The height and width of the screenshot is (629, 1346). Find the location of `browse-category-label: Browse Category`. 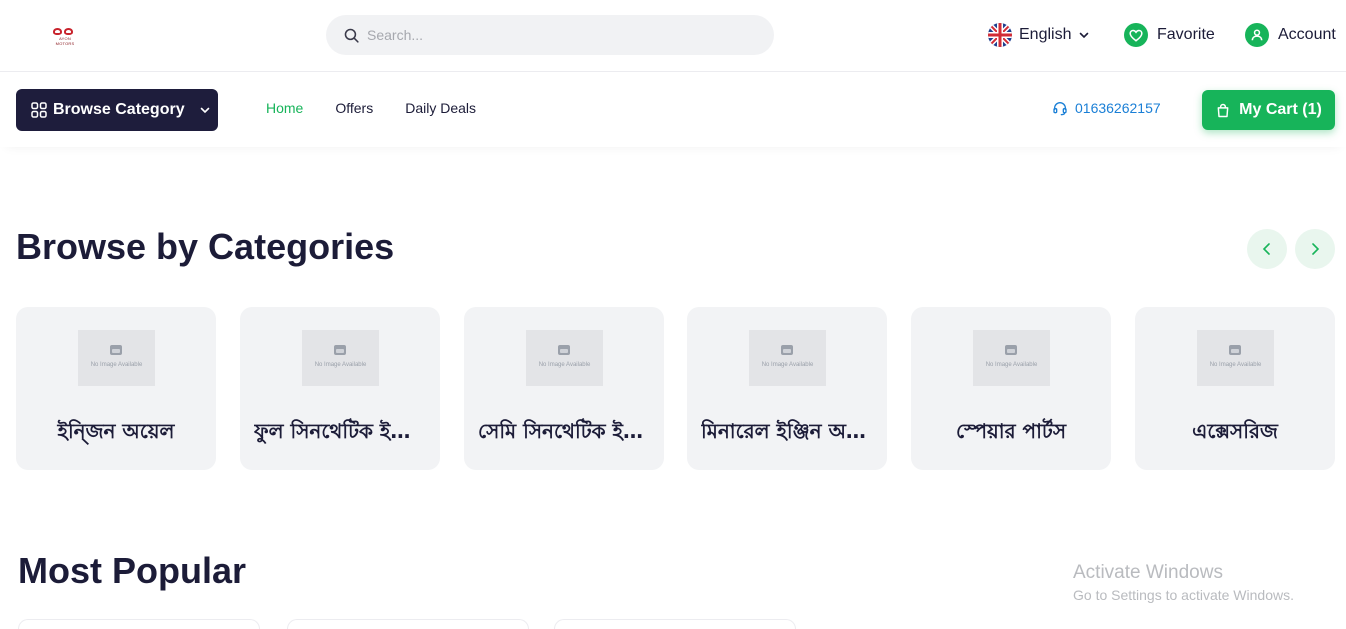

browse-category-label: Browse Category is located at coordinates (119, 109).